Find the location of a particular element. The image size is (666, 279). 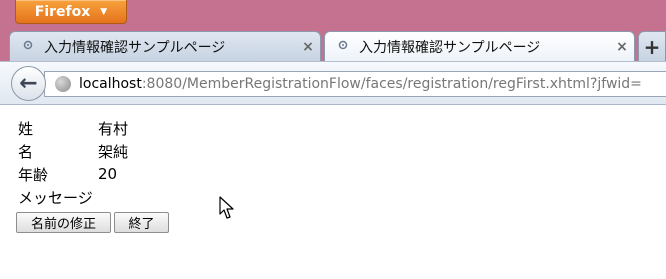

field-label: メッセージ is located at coordinates (55, 197).